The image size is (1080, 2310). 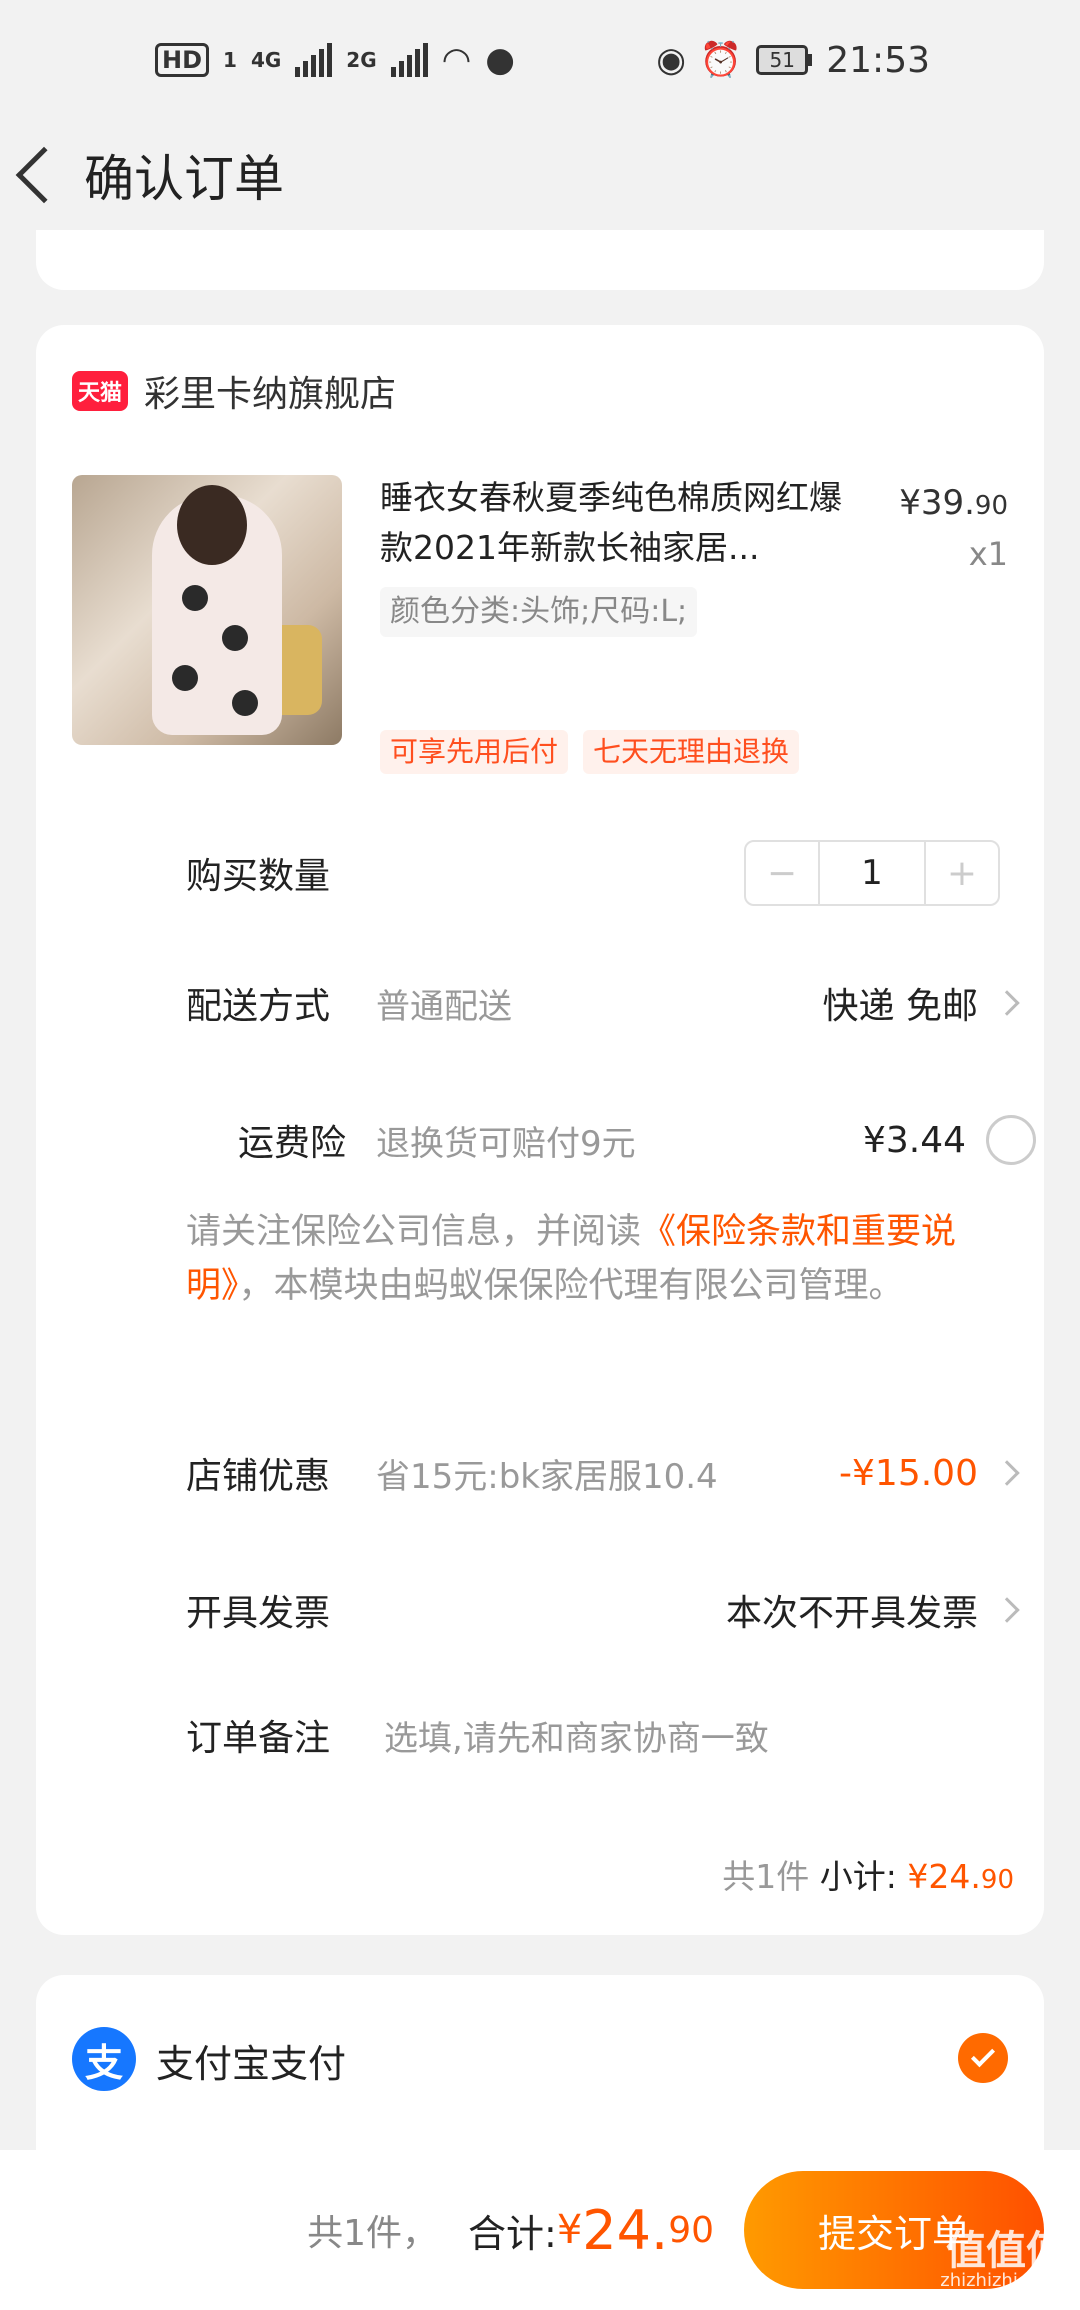 What do you see at coordinates (721, 60) in the screenshot?
I see `alarm-icon: ⏰` at bounding box center [721, 60].